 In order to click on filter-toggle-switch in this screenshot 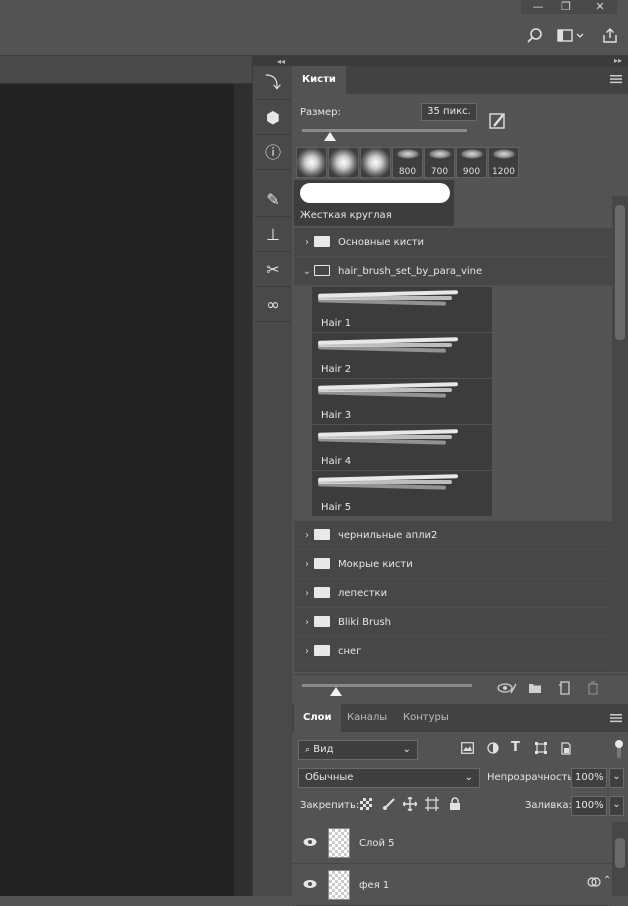, I will do `click(619, 749)`.